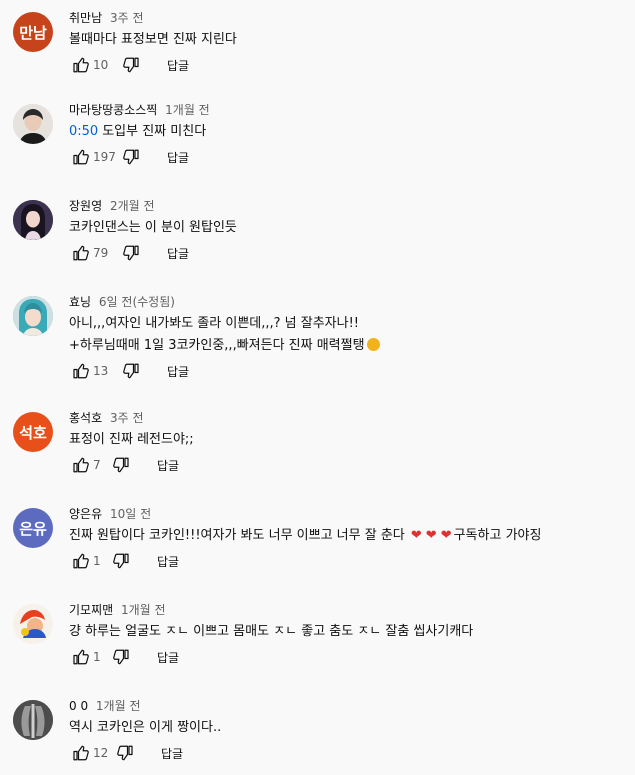 This screenshot has height=775, width=635. I want to click on like-count: 197, so click(104, 157).